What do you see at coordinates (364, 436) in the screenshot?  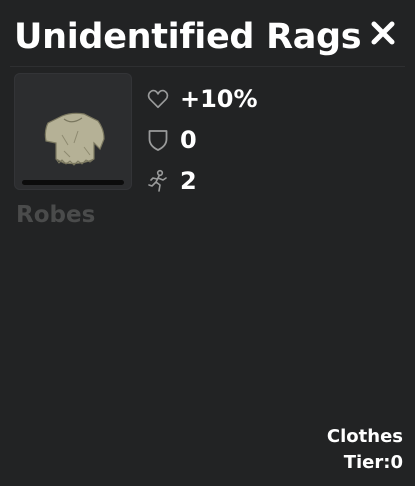 I see `item-type-label: Clothes` at bounding box center [364, 436].